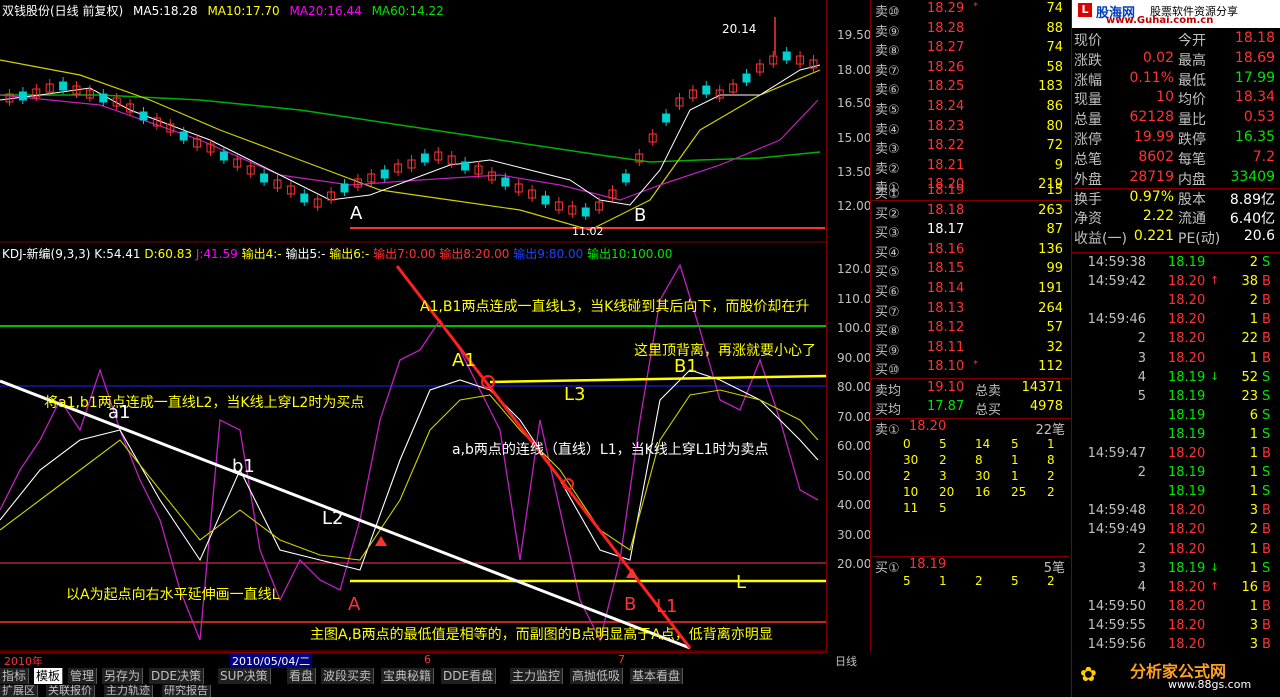 Image resolution: width=1280 pixels, height=697 pixels. Describe the element at coordinates (971, 213) in the screenshot. I see `buy-level-row: 买② 18.18 263` at that location.